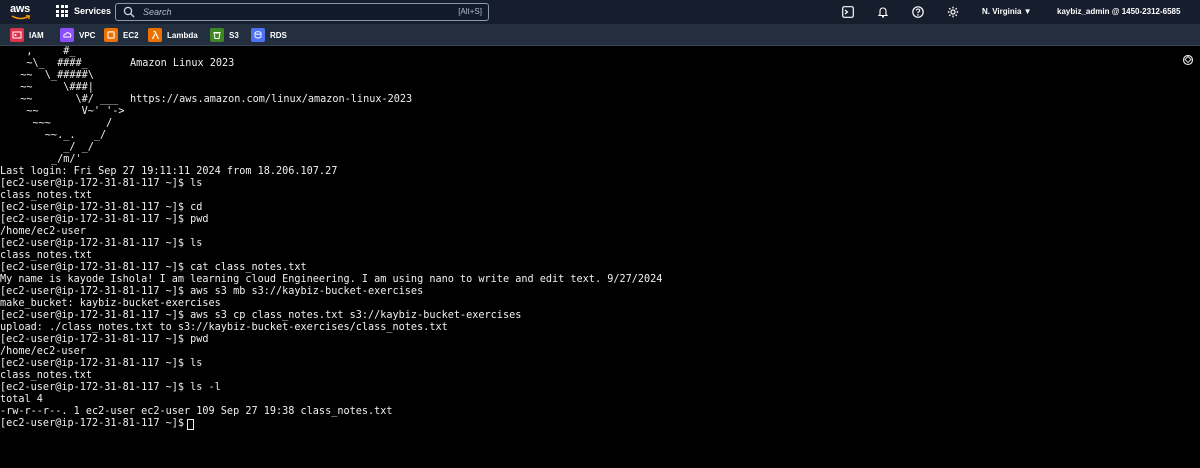 This screenshot has height=468, width=1200. What do you see at coordinates (101, 207) in the screenshot?
I see `terminal-line: [ec2-user@ip-172-31-81-117 ~]$ cd` at bounding box center [101, 207].